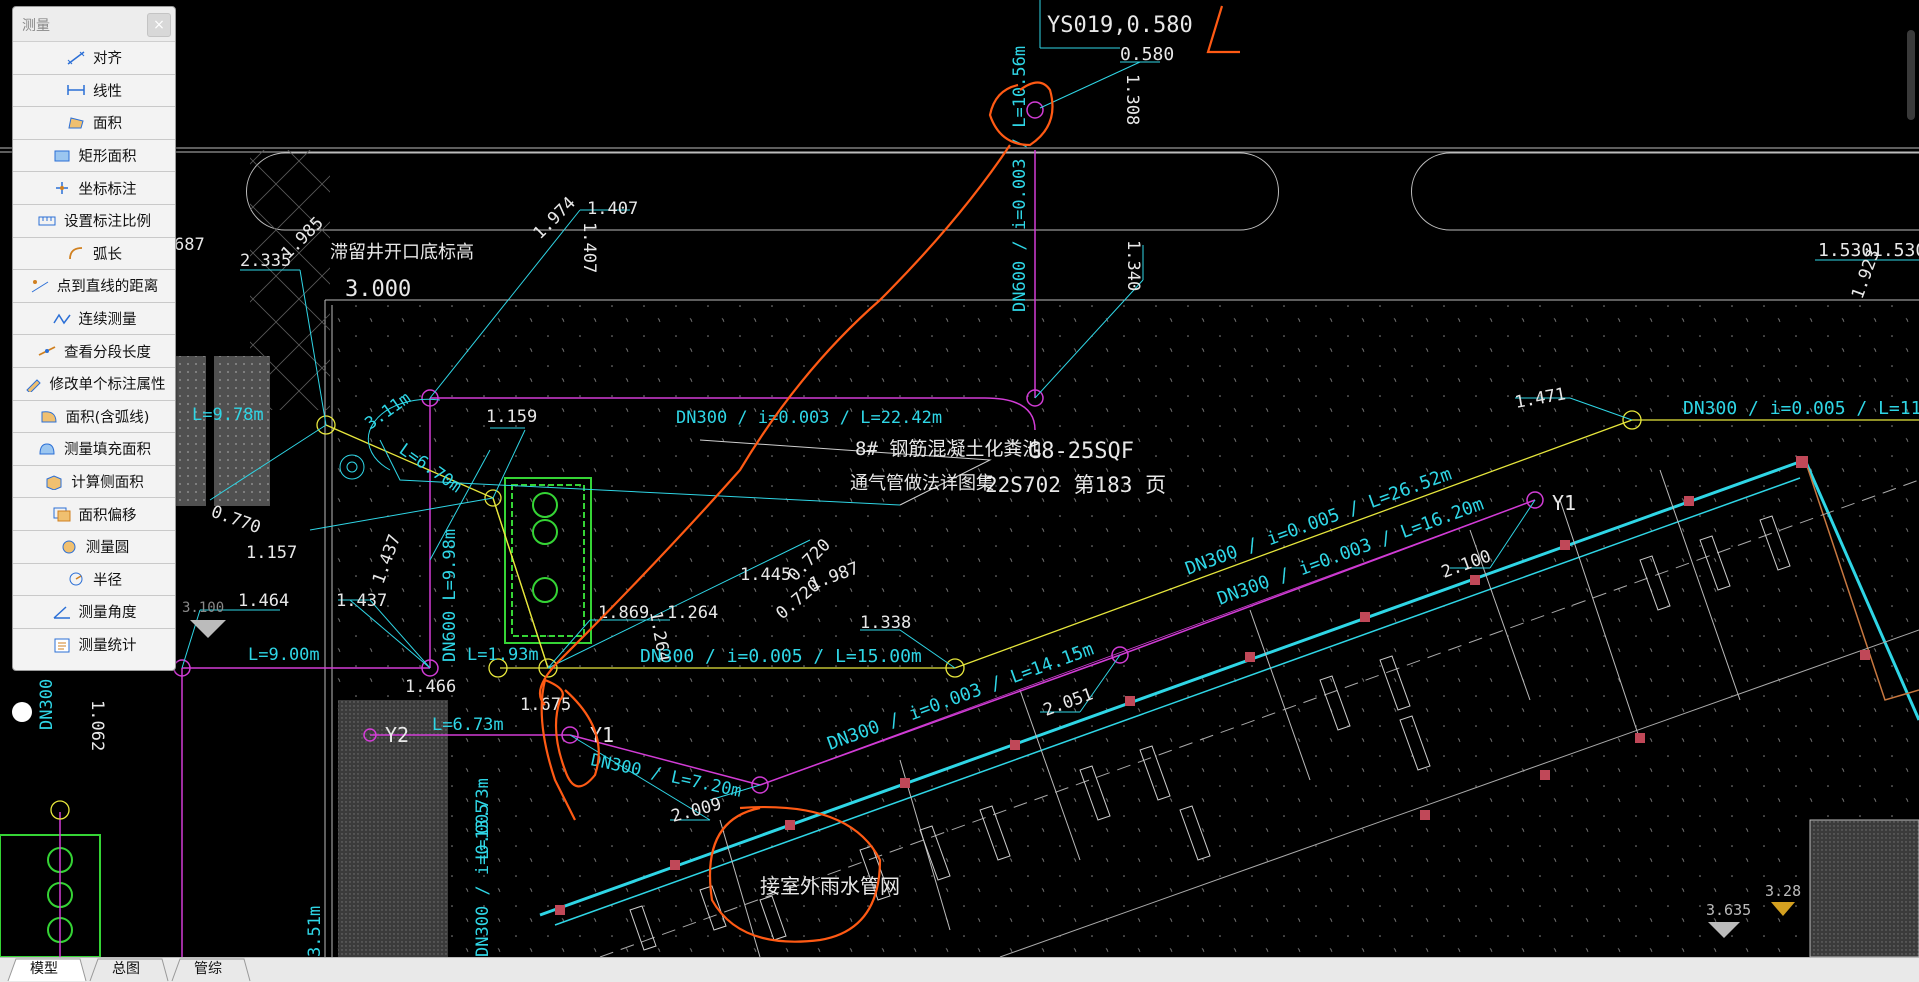 This screenshot has height=982, width=1919. I want to click on measure-item-label: 计算侧面积, so click(107, 483).